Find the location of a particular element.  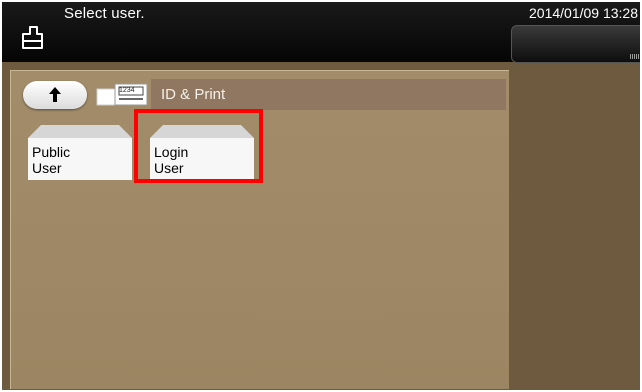

datetime-display: 2014/01/09 13:28 is located at coordinates (583, 13).